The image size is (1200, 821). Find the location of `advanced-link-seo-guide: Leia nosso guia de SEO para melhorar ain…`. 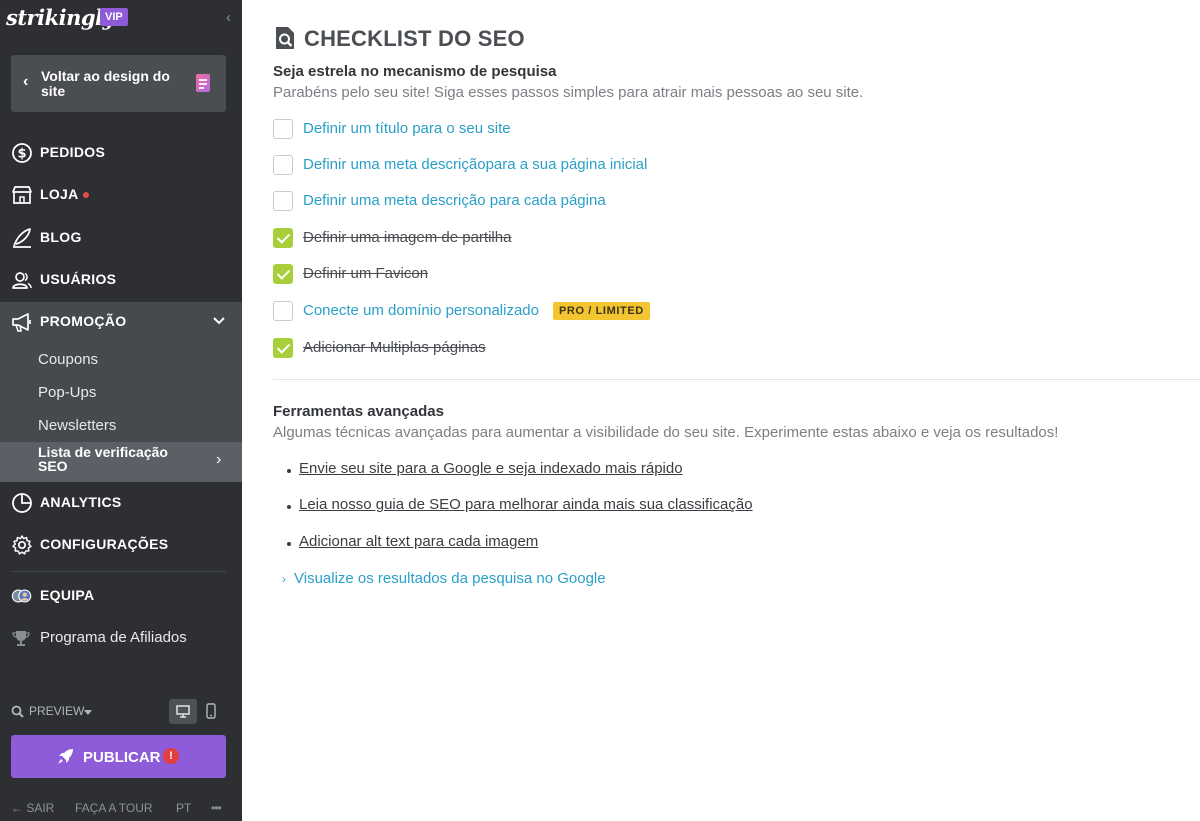

advanced-link-seo-guide: Leia nosso guia de SEO para melhorar ain… is located at coordinates (526, 504).